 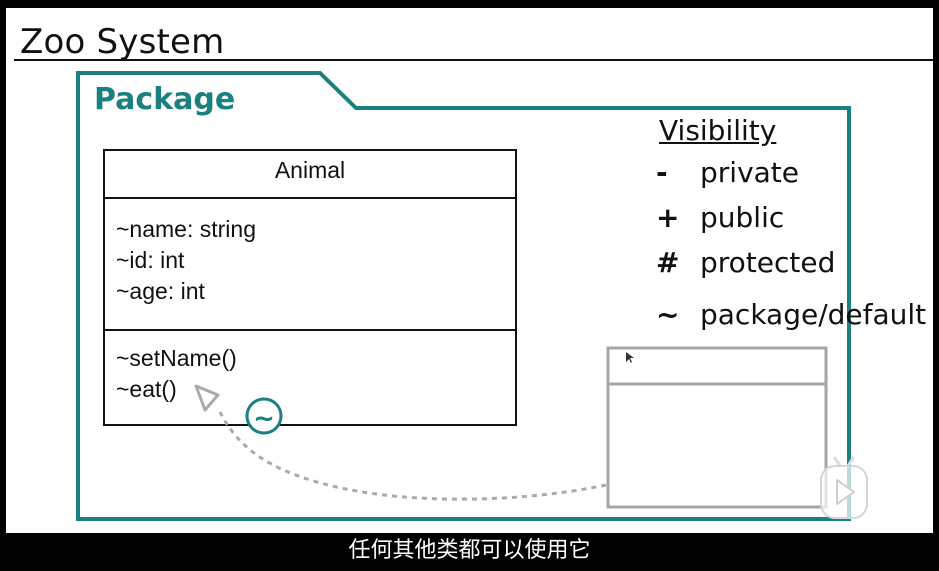 What do you see at coordinates (310, 170) in the screenshot?
I see `class-name: Animal` at bounding box center [310, 170].